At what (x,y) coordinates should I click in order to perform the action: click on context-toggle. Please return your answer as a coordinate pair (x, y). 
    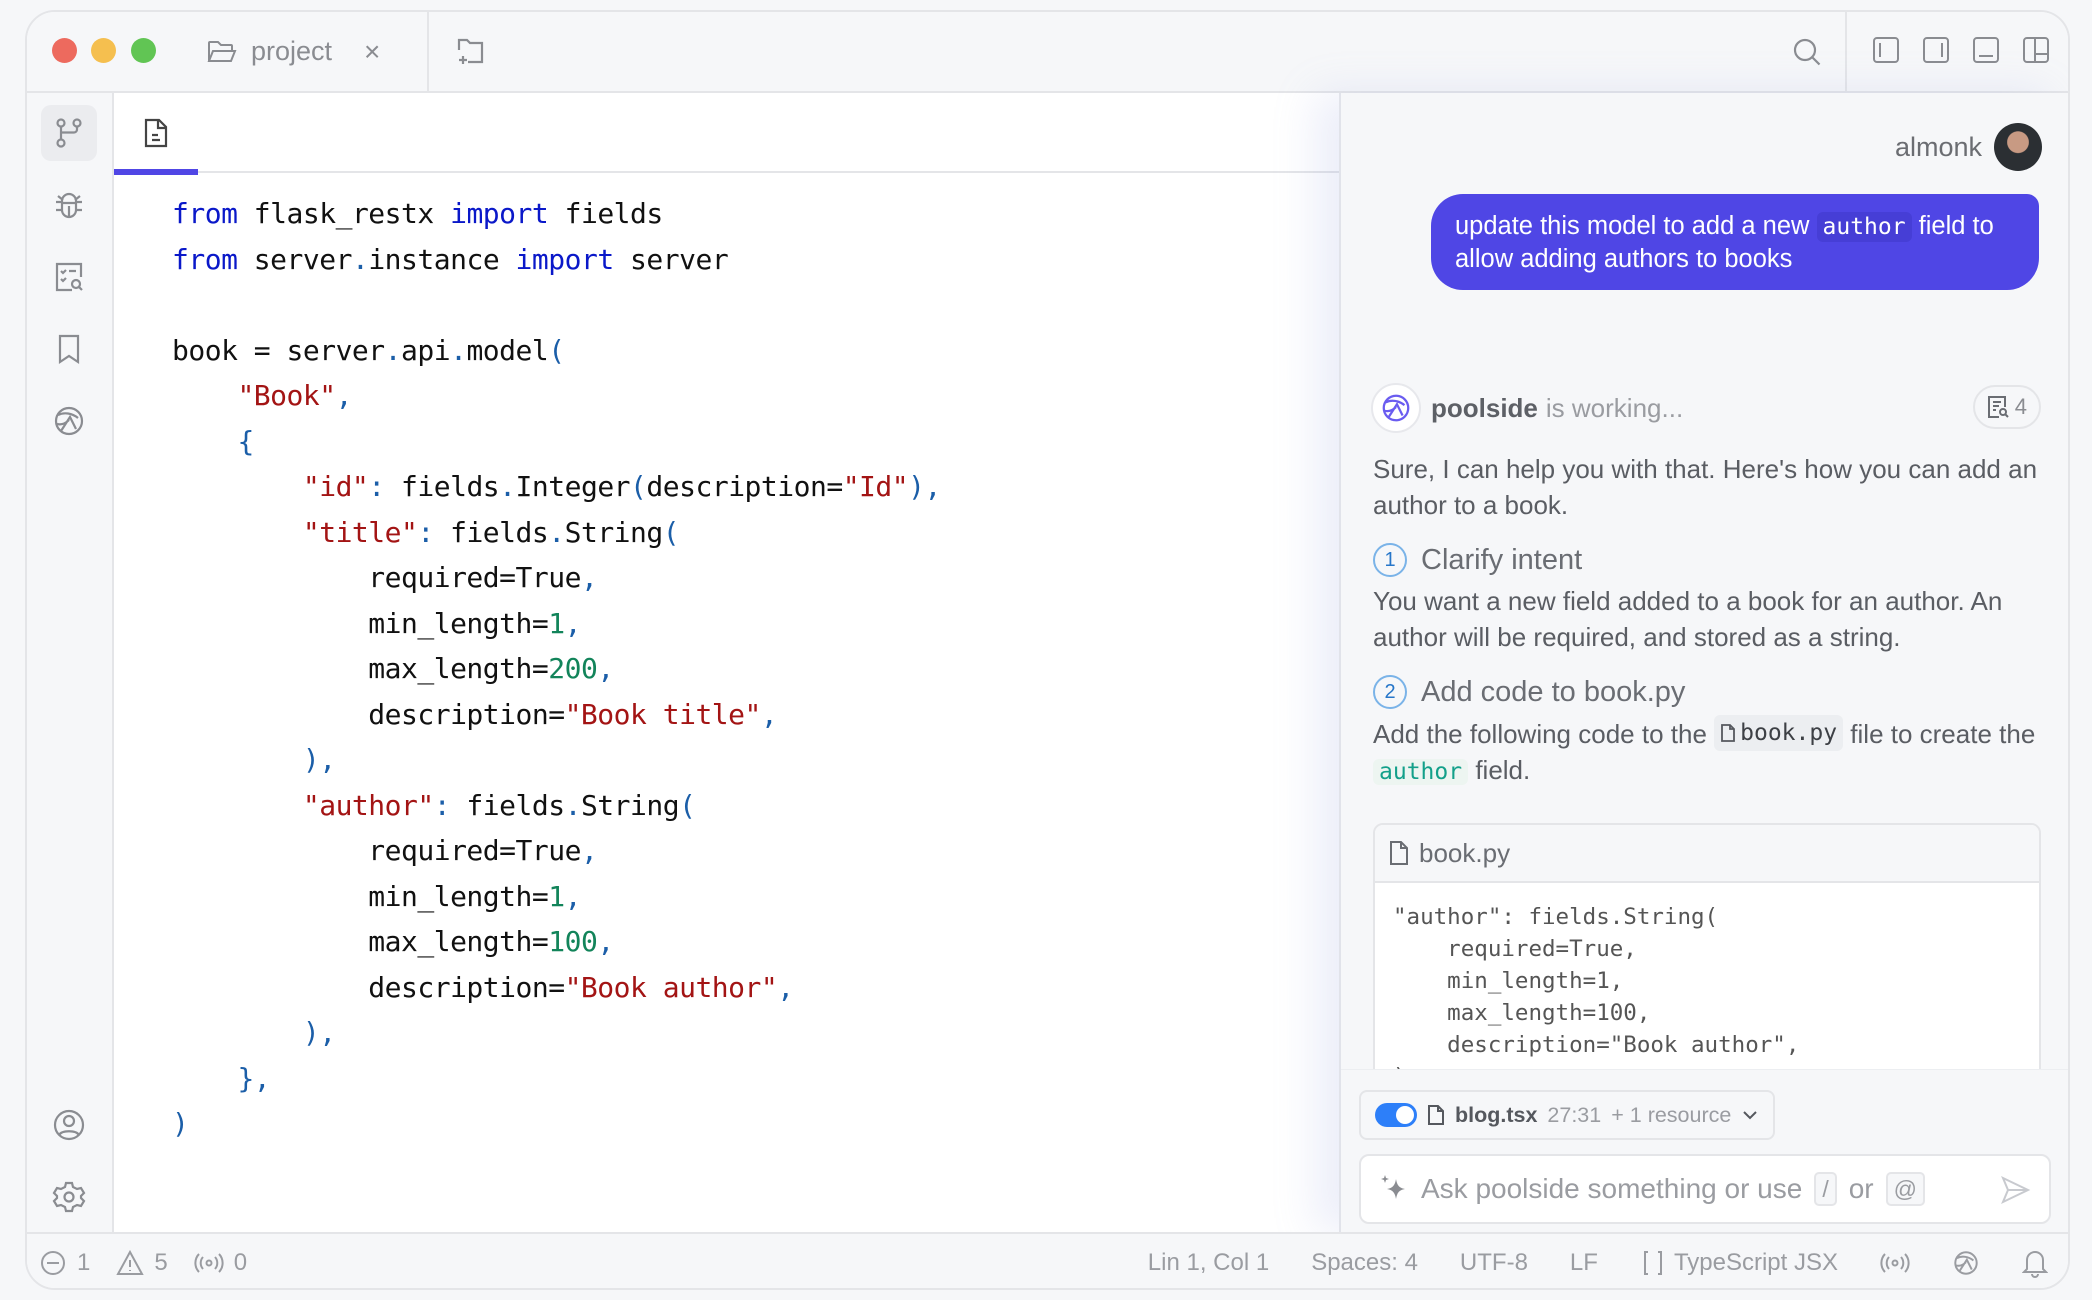
    Looking at the image, I should click on (1396, 1115).